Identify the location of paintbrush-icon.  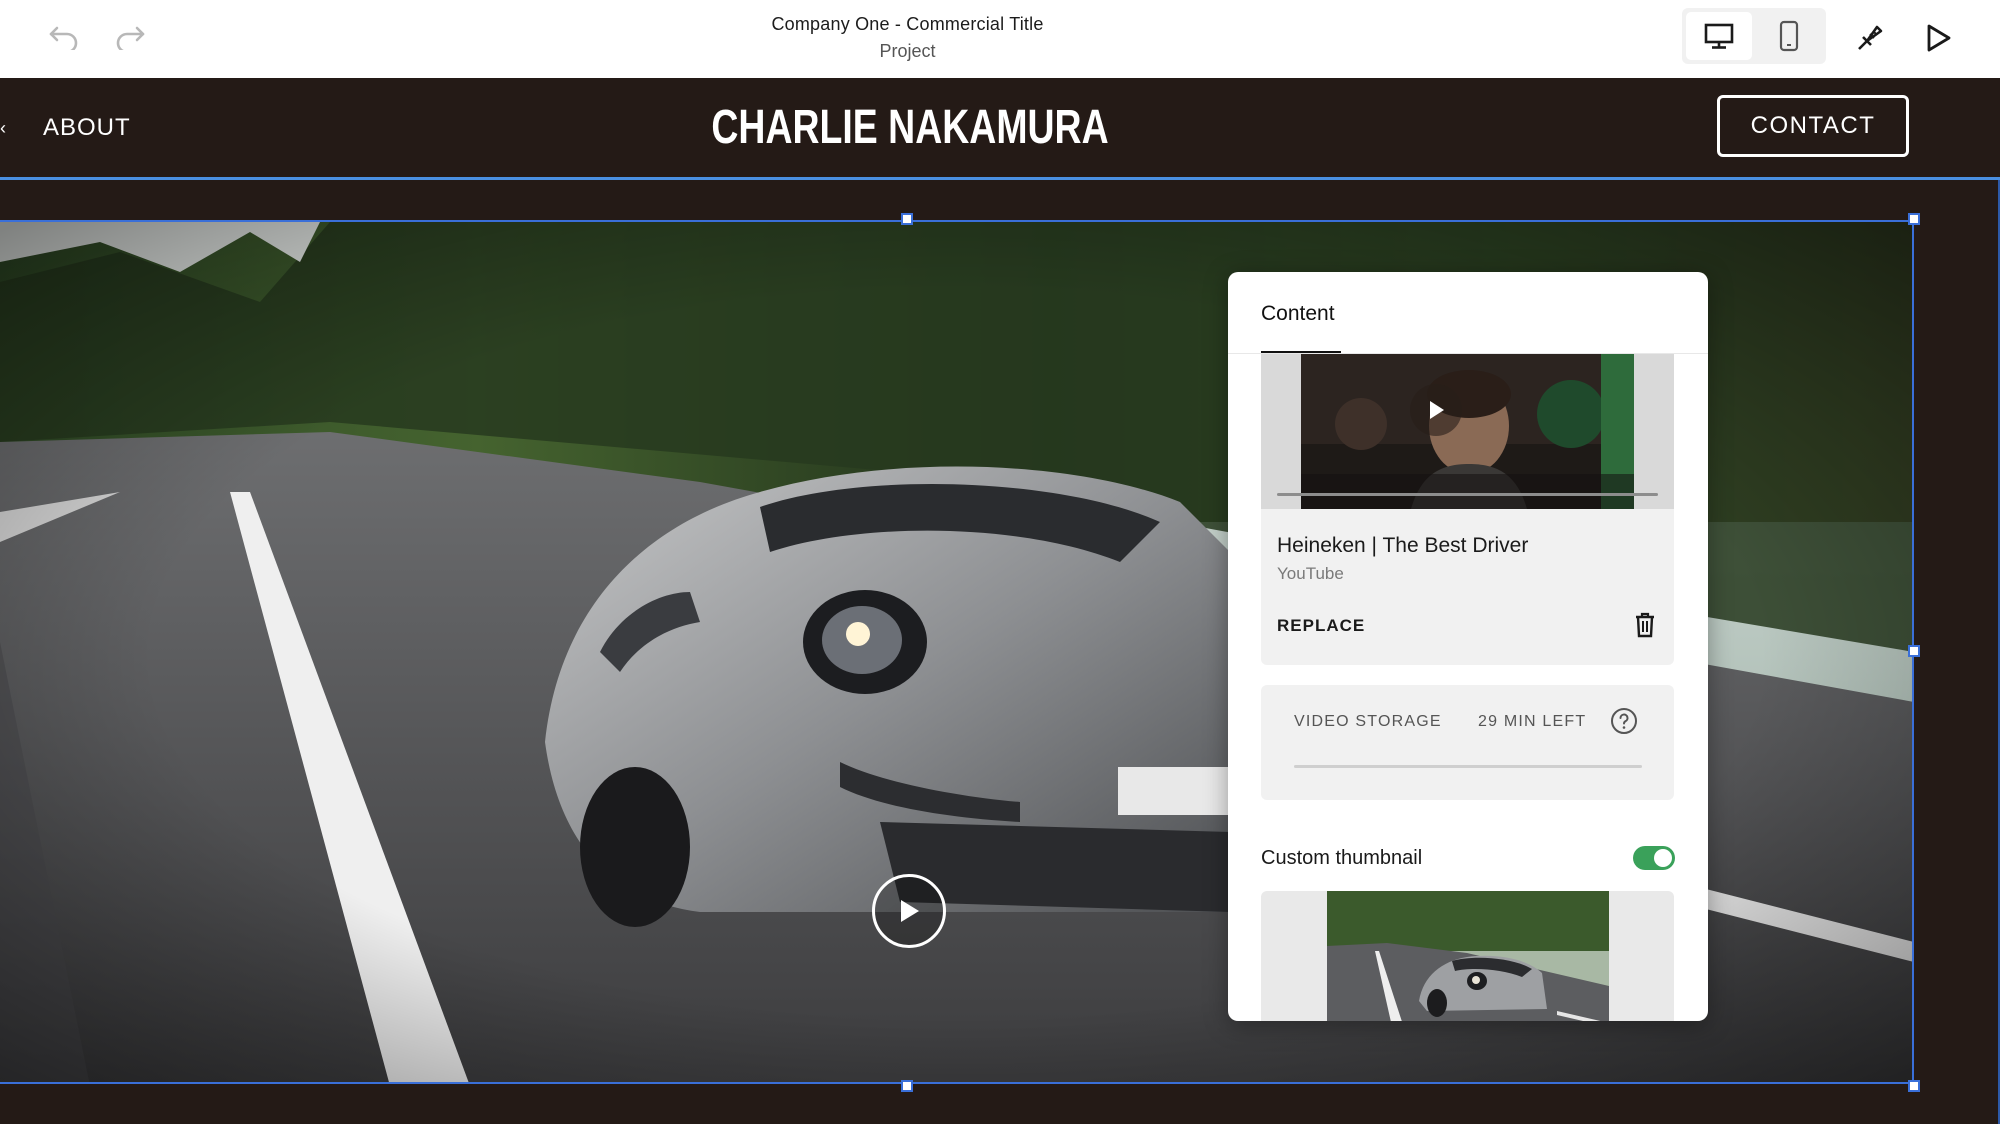
(1870, 37).